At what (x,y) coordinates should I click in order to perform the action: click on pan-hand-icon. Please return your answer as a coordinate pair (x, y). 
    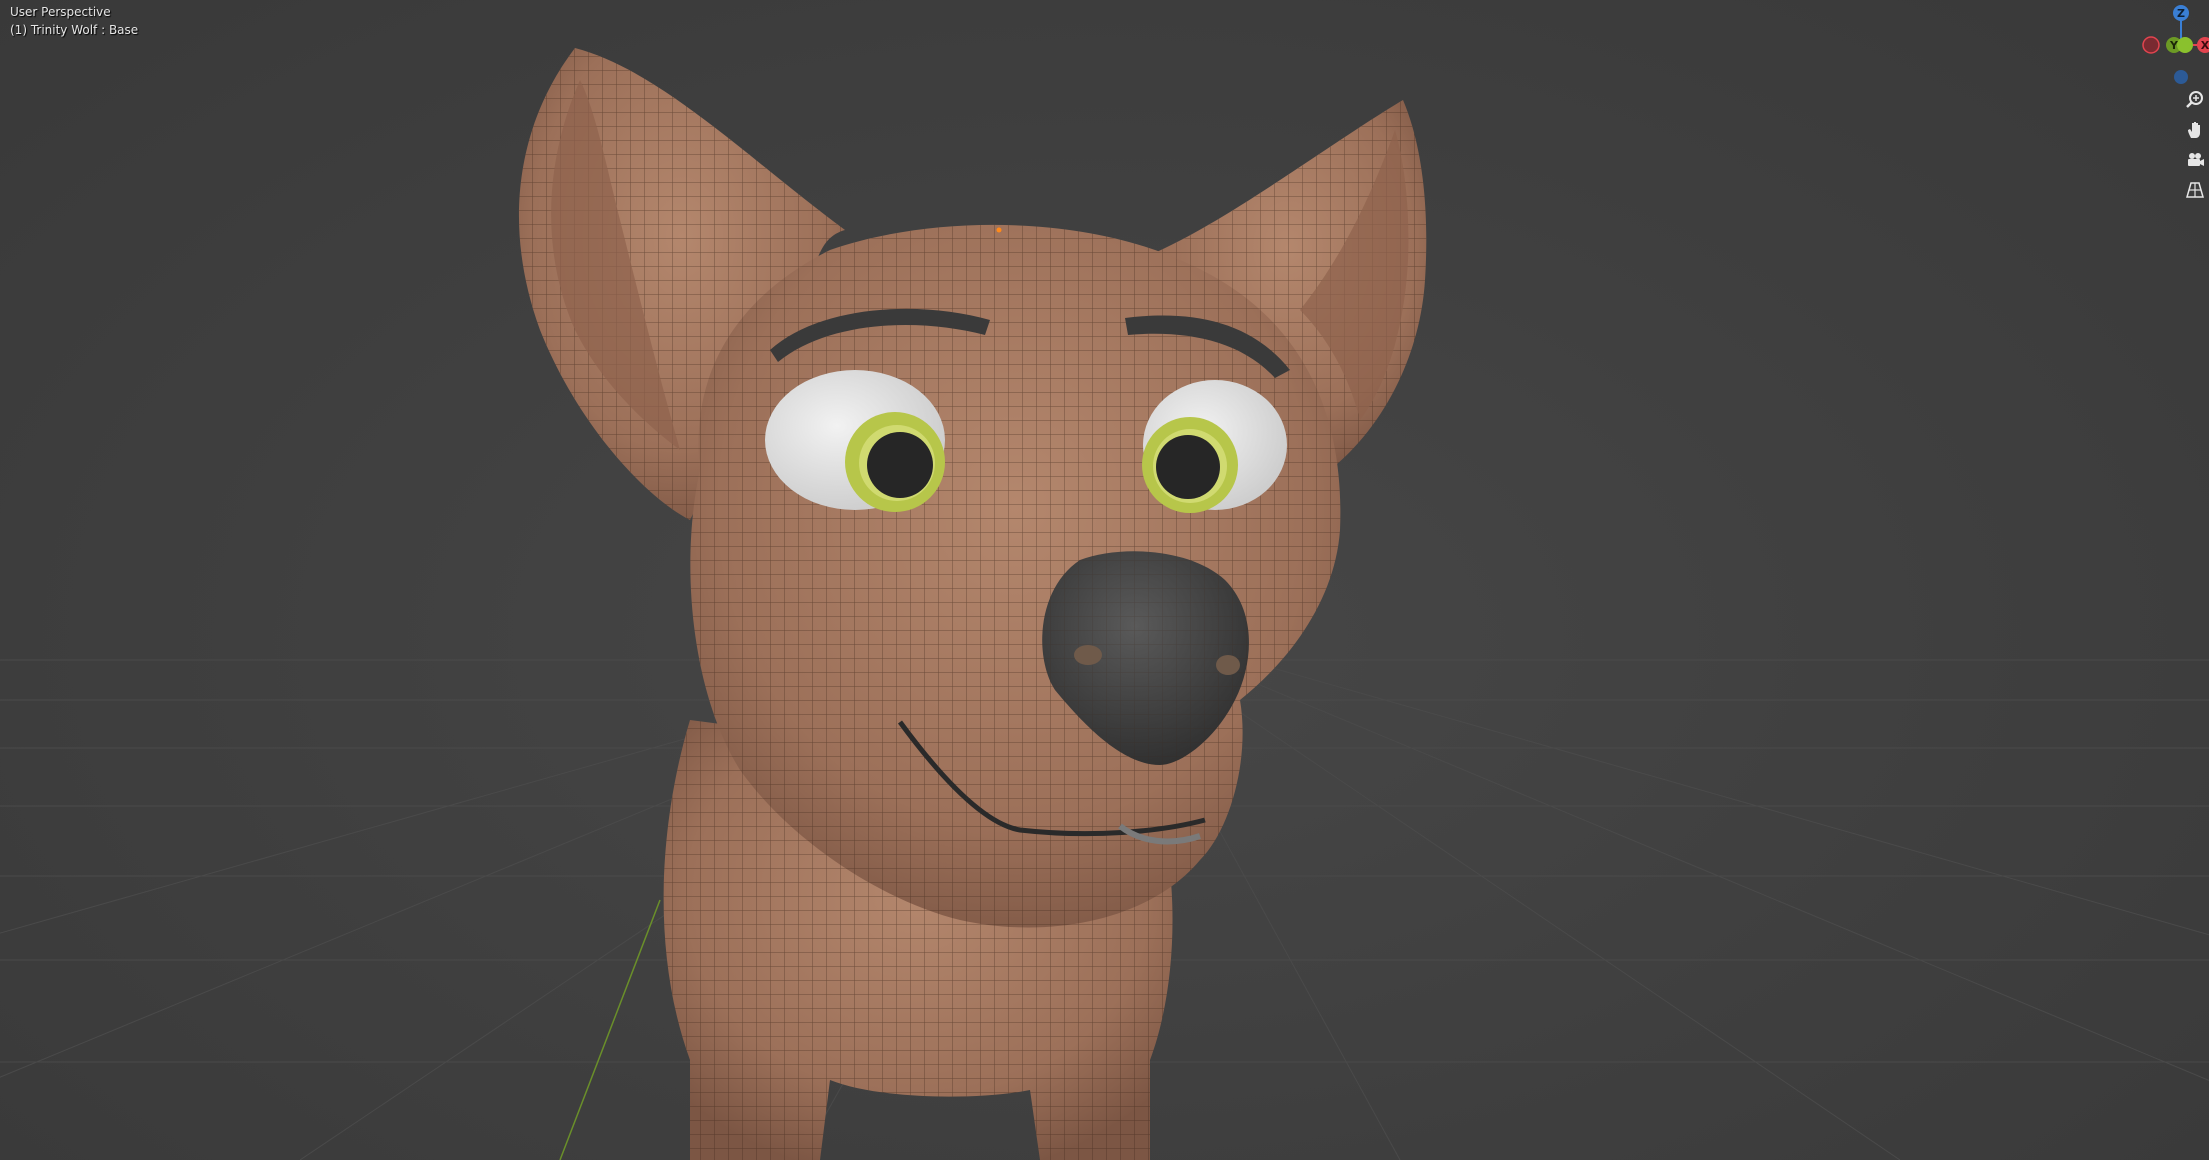
    Looking at the image, I should click on (2194, 130).